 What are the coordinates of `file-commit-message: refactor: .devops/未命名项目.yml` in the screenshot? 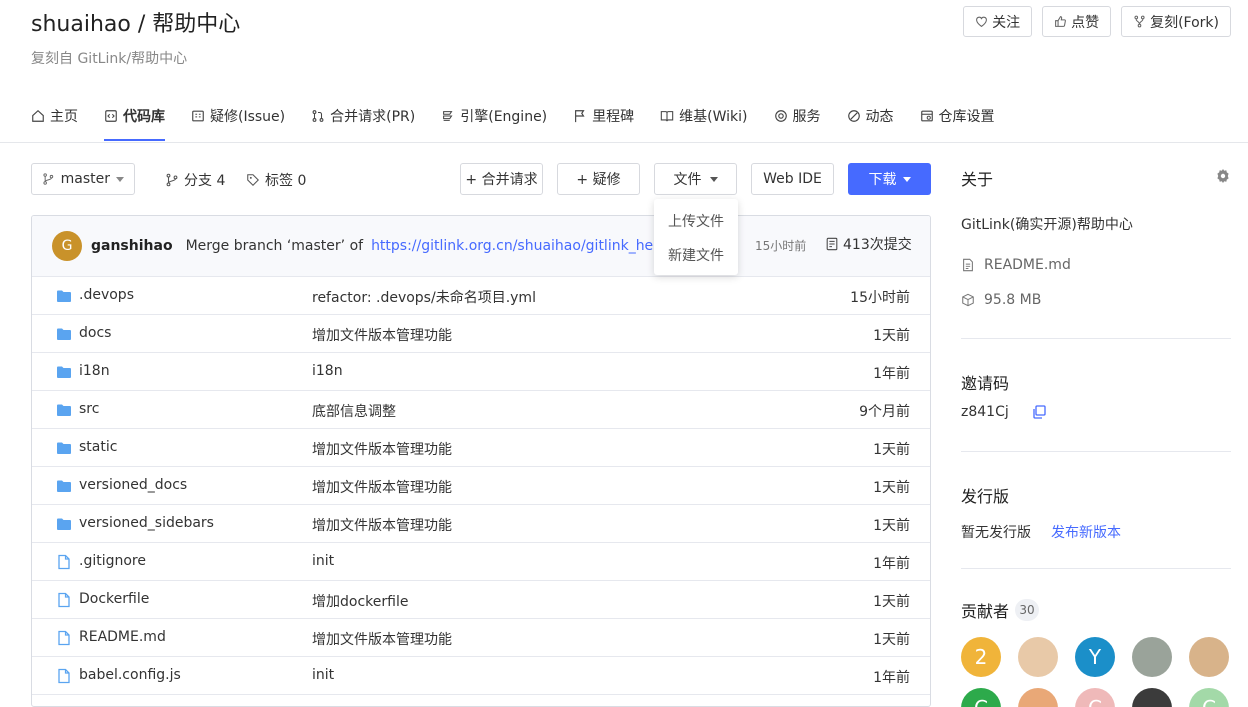 It's located at (424, 297).